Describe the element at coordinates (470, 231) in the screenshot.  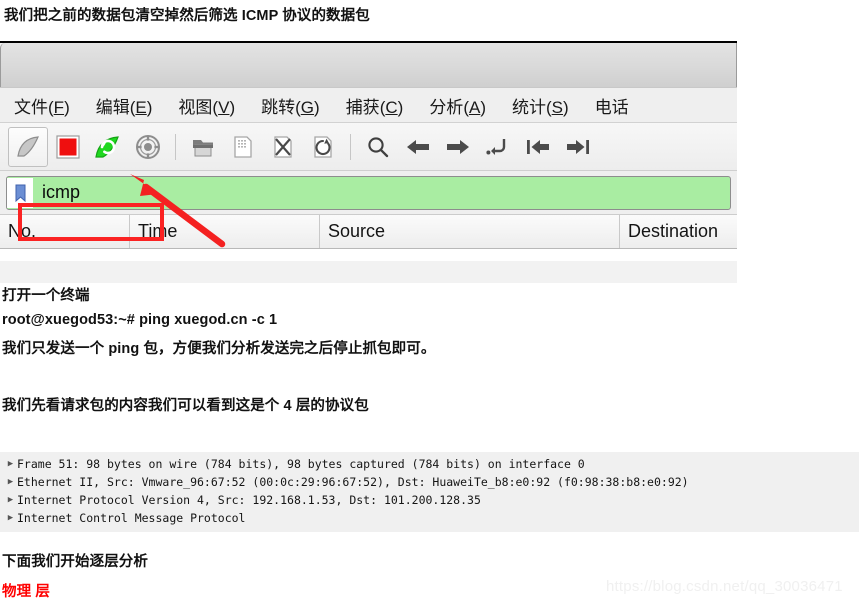
I see `column-header-source: Source` at that location.